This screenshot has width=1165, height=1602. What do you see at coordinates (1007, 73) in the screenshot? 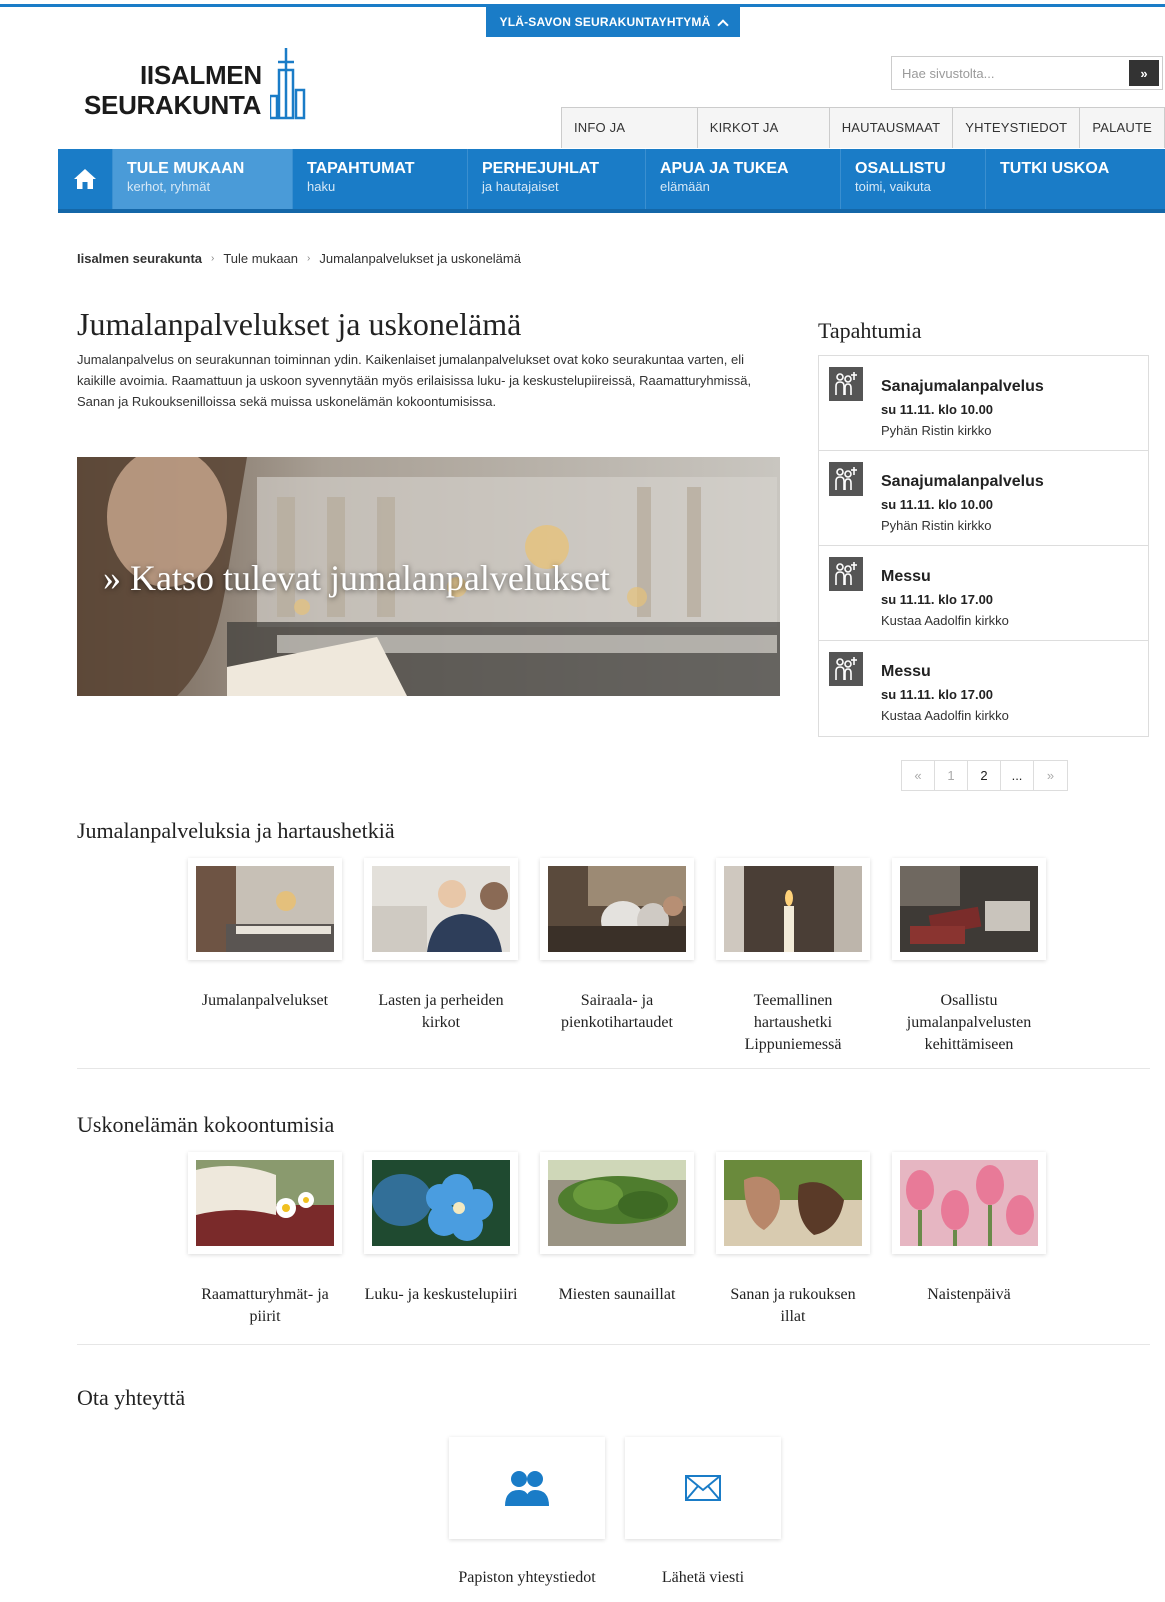
I see `search-input` at bounding box center [1007, 73].